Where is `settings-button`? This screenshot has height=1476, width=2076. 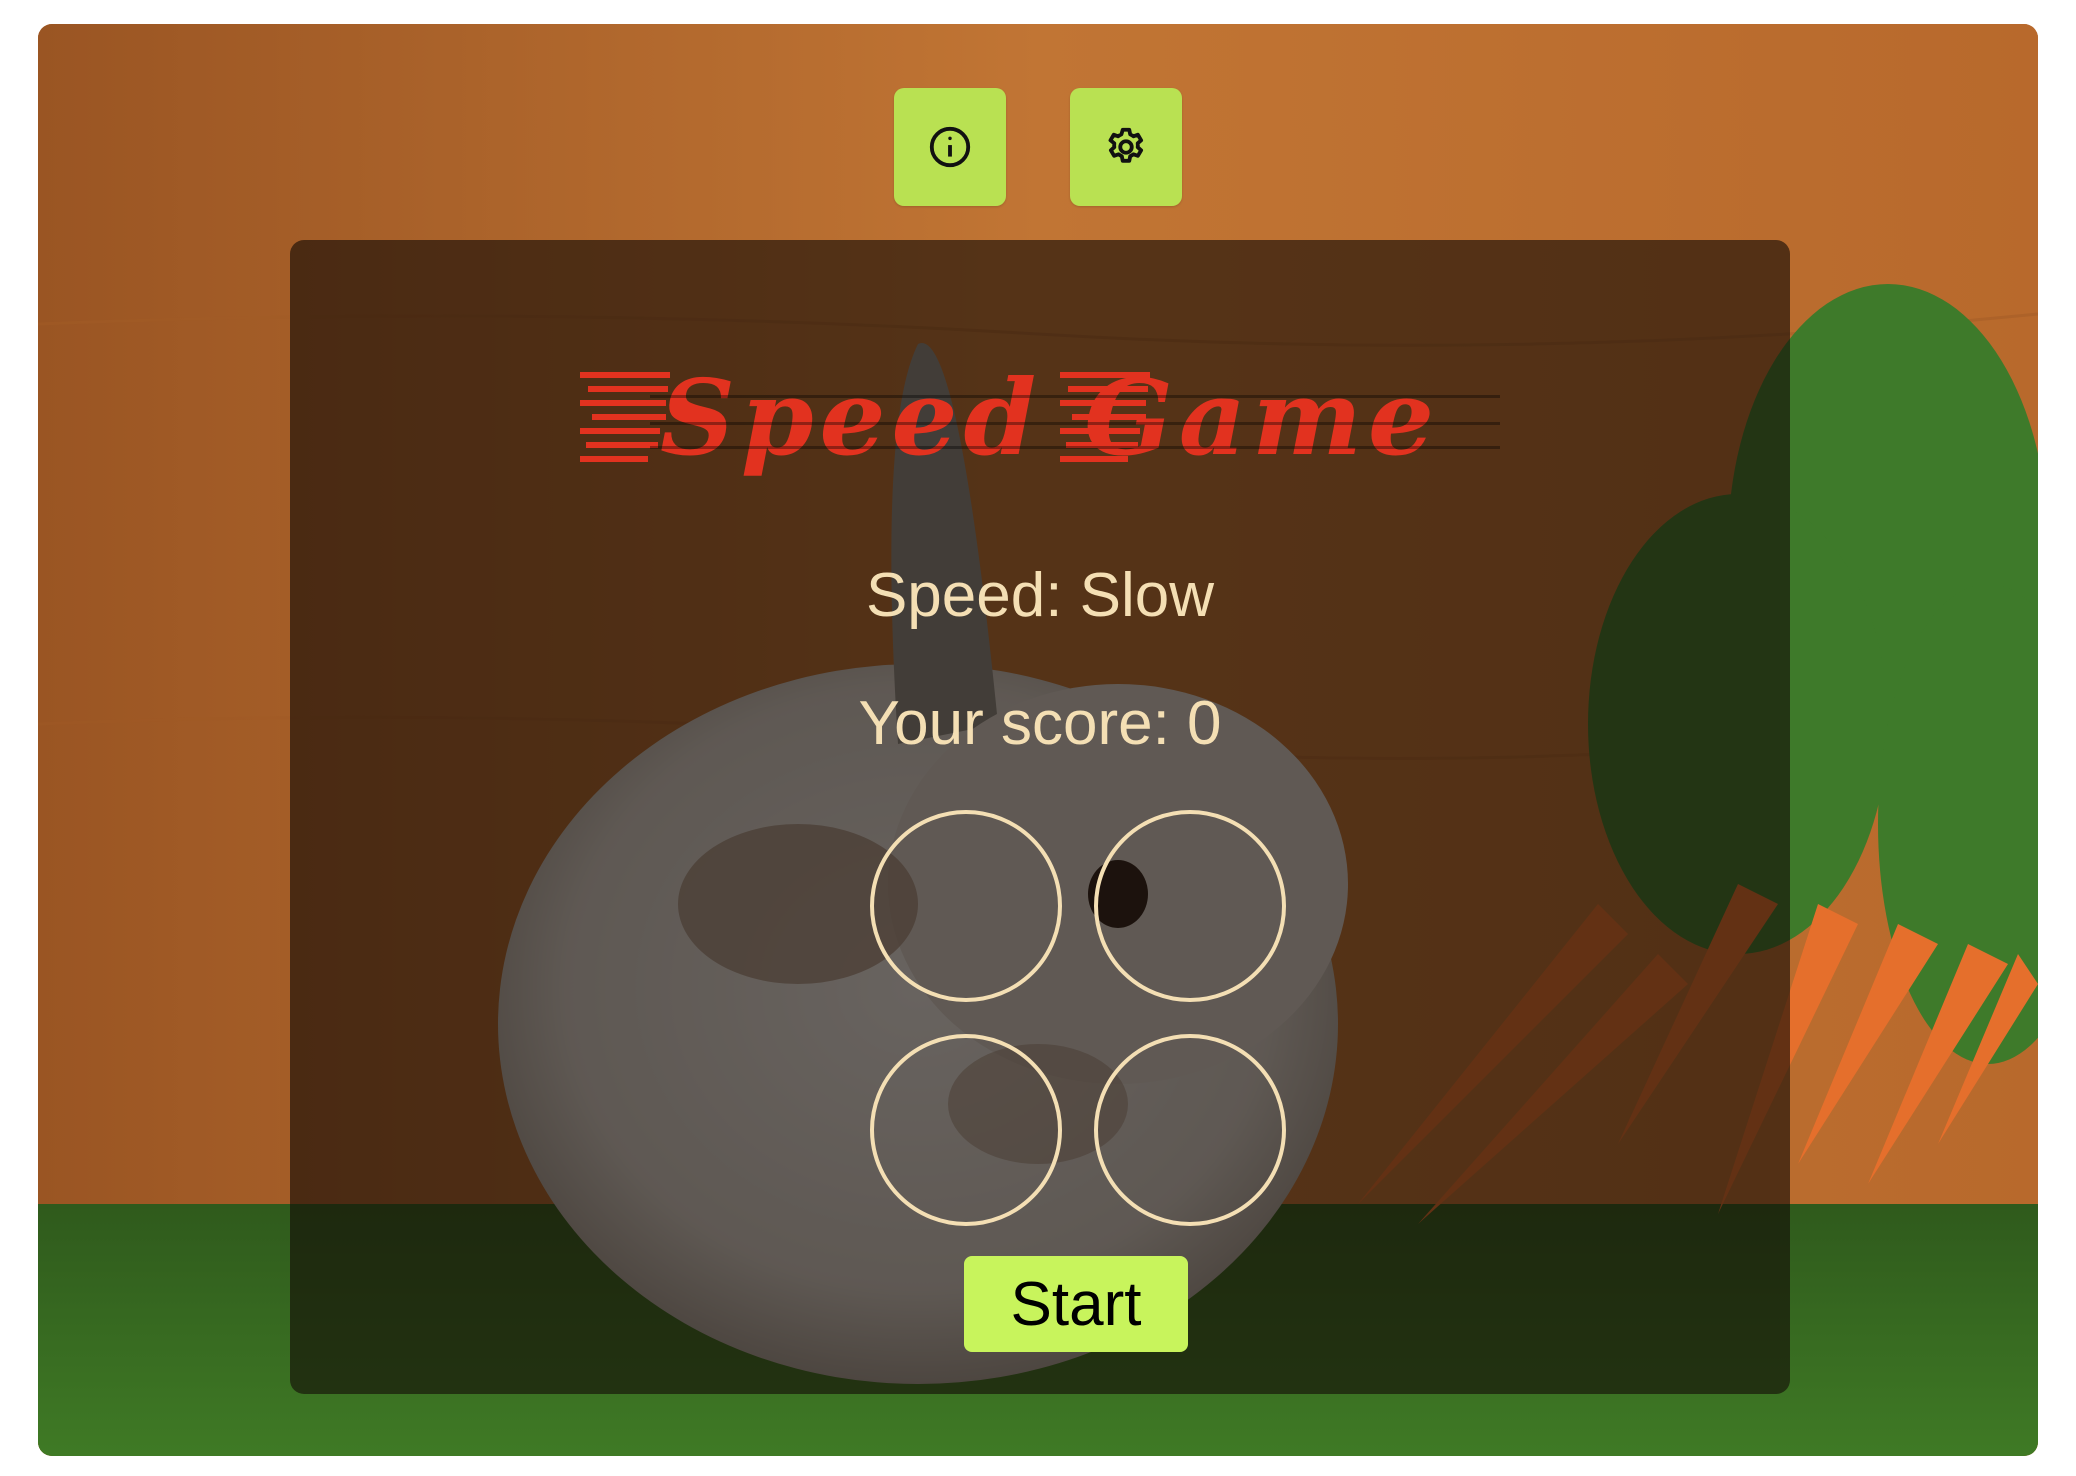 settings-button is located at coordinates (1126, 147).